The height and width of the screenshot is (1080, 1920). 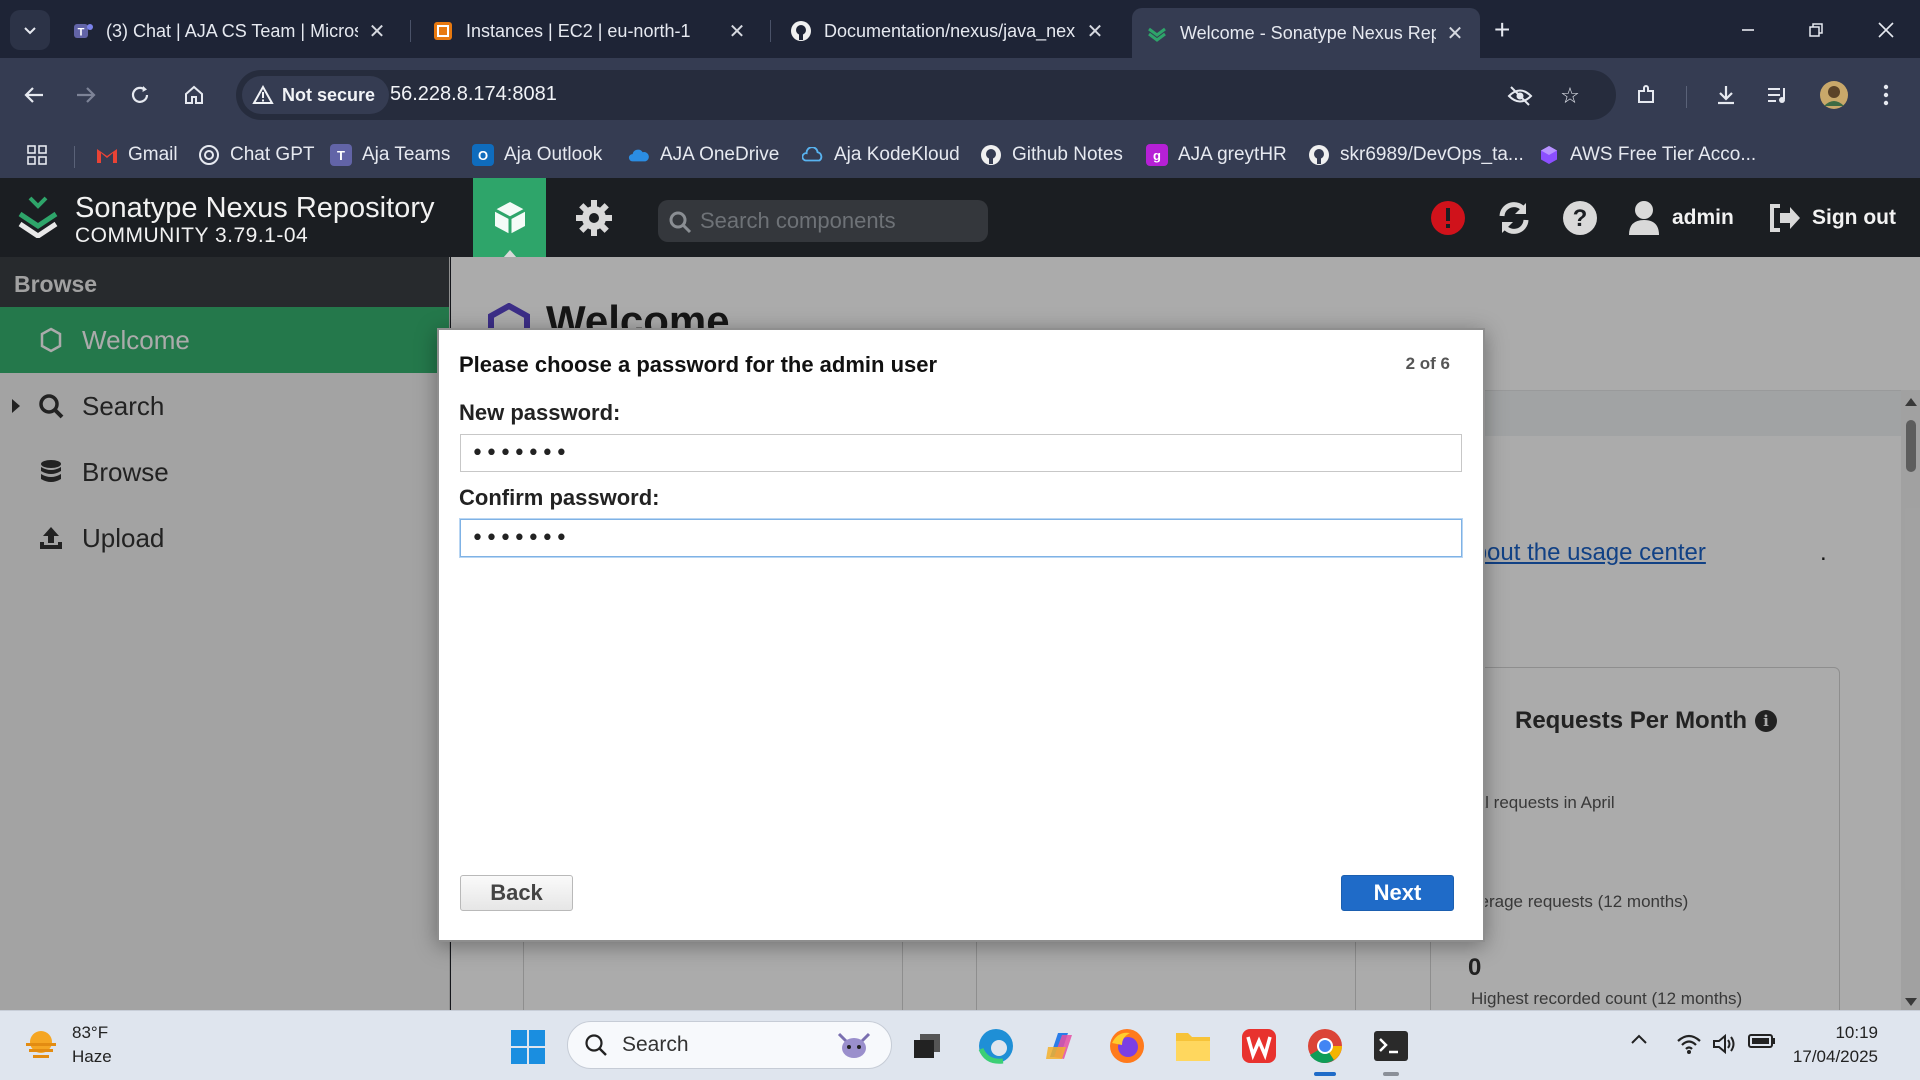 I want to click on tab-search-button, so click(x=30, y=30).